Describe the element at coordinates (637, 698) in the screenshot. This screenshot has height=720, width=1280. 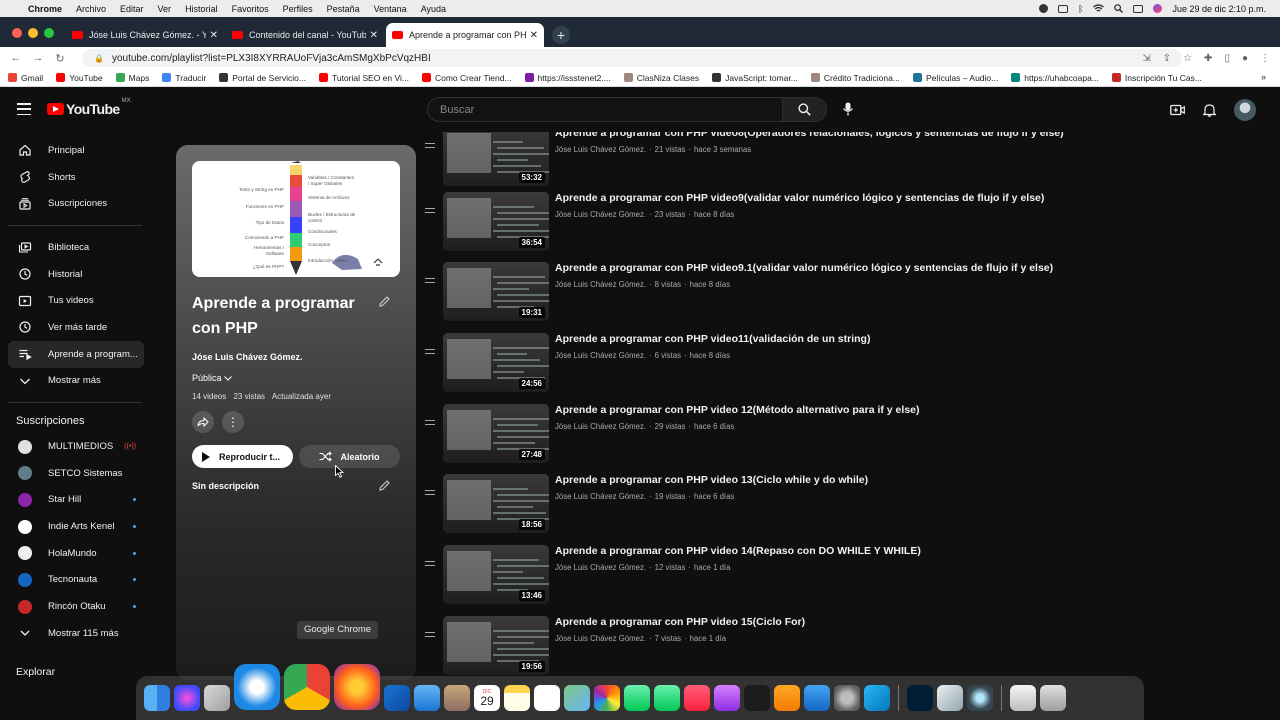
I see `messages-icon` at that location.